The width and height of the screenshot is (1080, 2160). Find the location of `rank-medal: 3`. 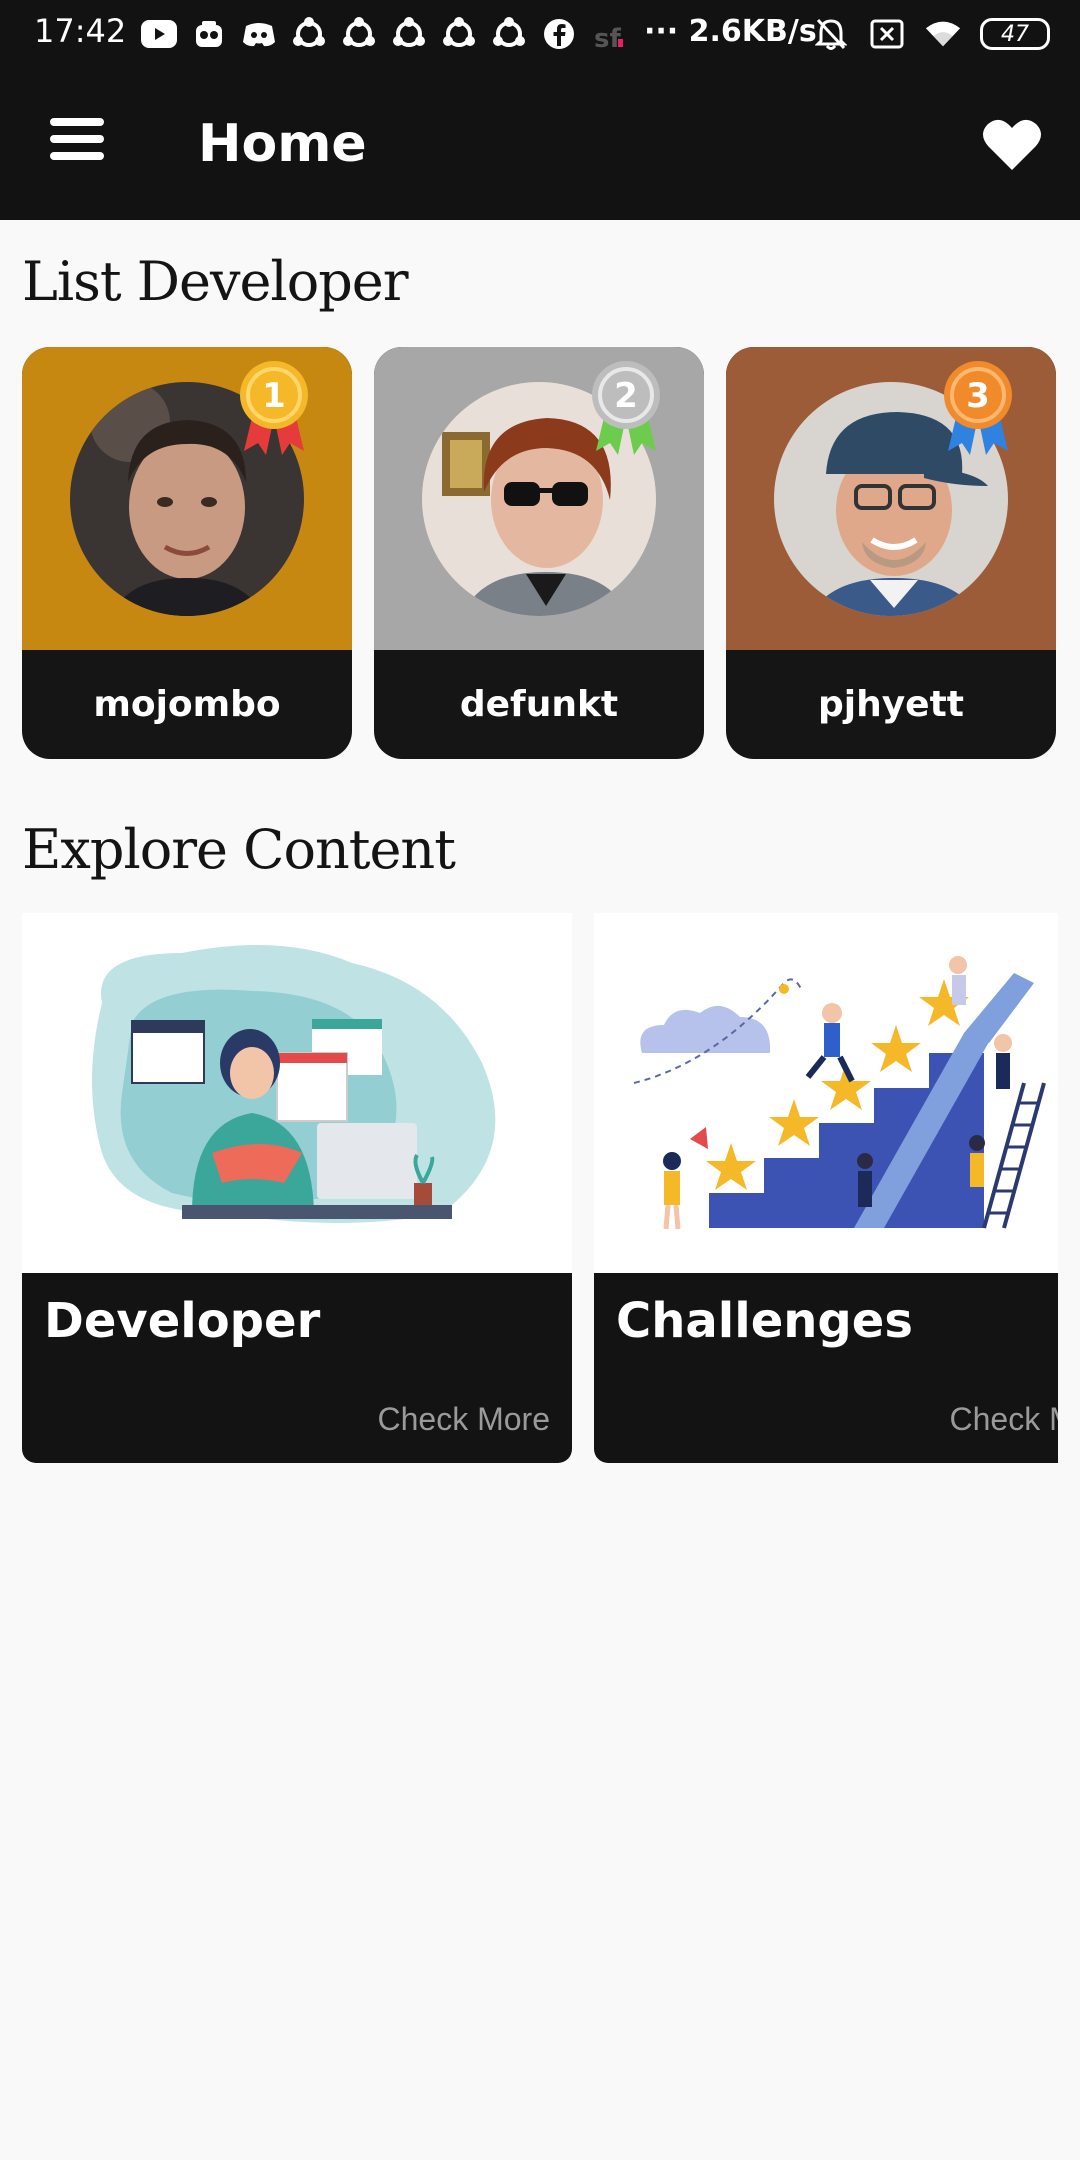

rank-medal: 3 is located at coordinates (978, 409).